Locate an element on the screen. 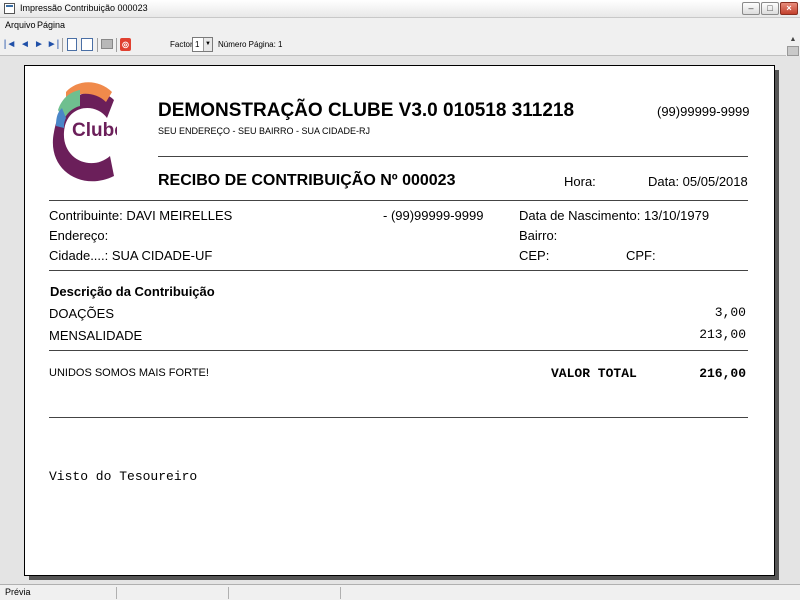 This screenshot has height=600, width=800. menu-bar: Arquivo Página is located at coordinates (400, 26).